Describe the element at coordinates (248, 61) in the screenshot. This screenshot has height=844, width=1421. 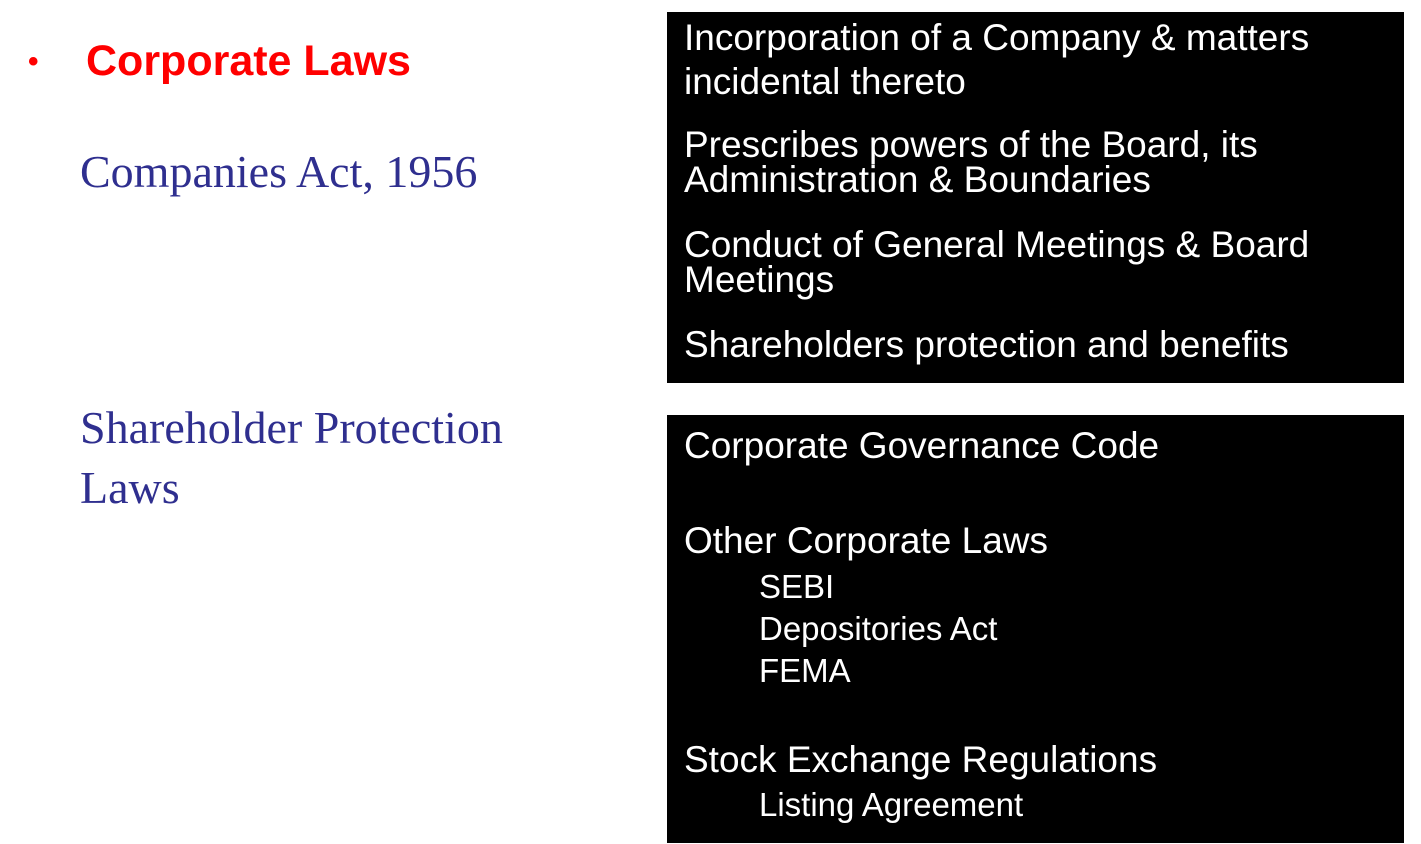
I see `section-heading: Corporate Laws` at that location.